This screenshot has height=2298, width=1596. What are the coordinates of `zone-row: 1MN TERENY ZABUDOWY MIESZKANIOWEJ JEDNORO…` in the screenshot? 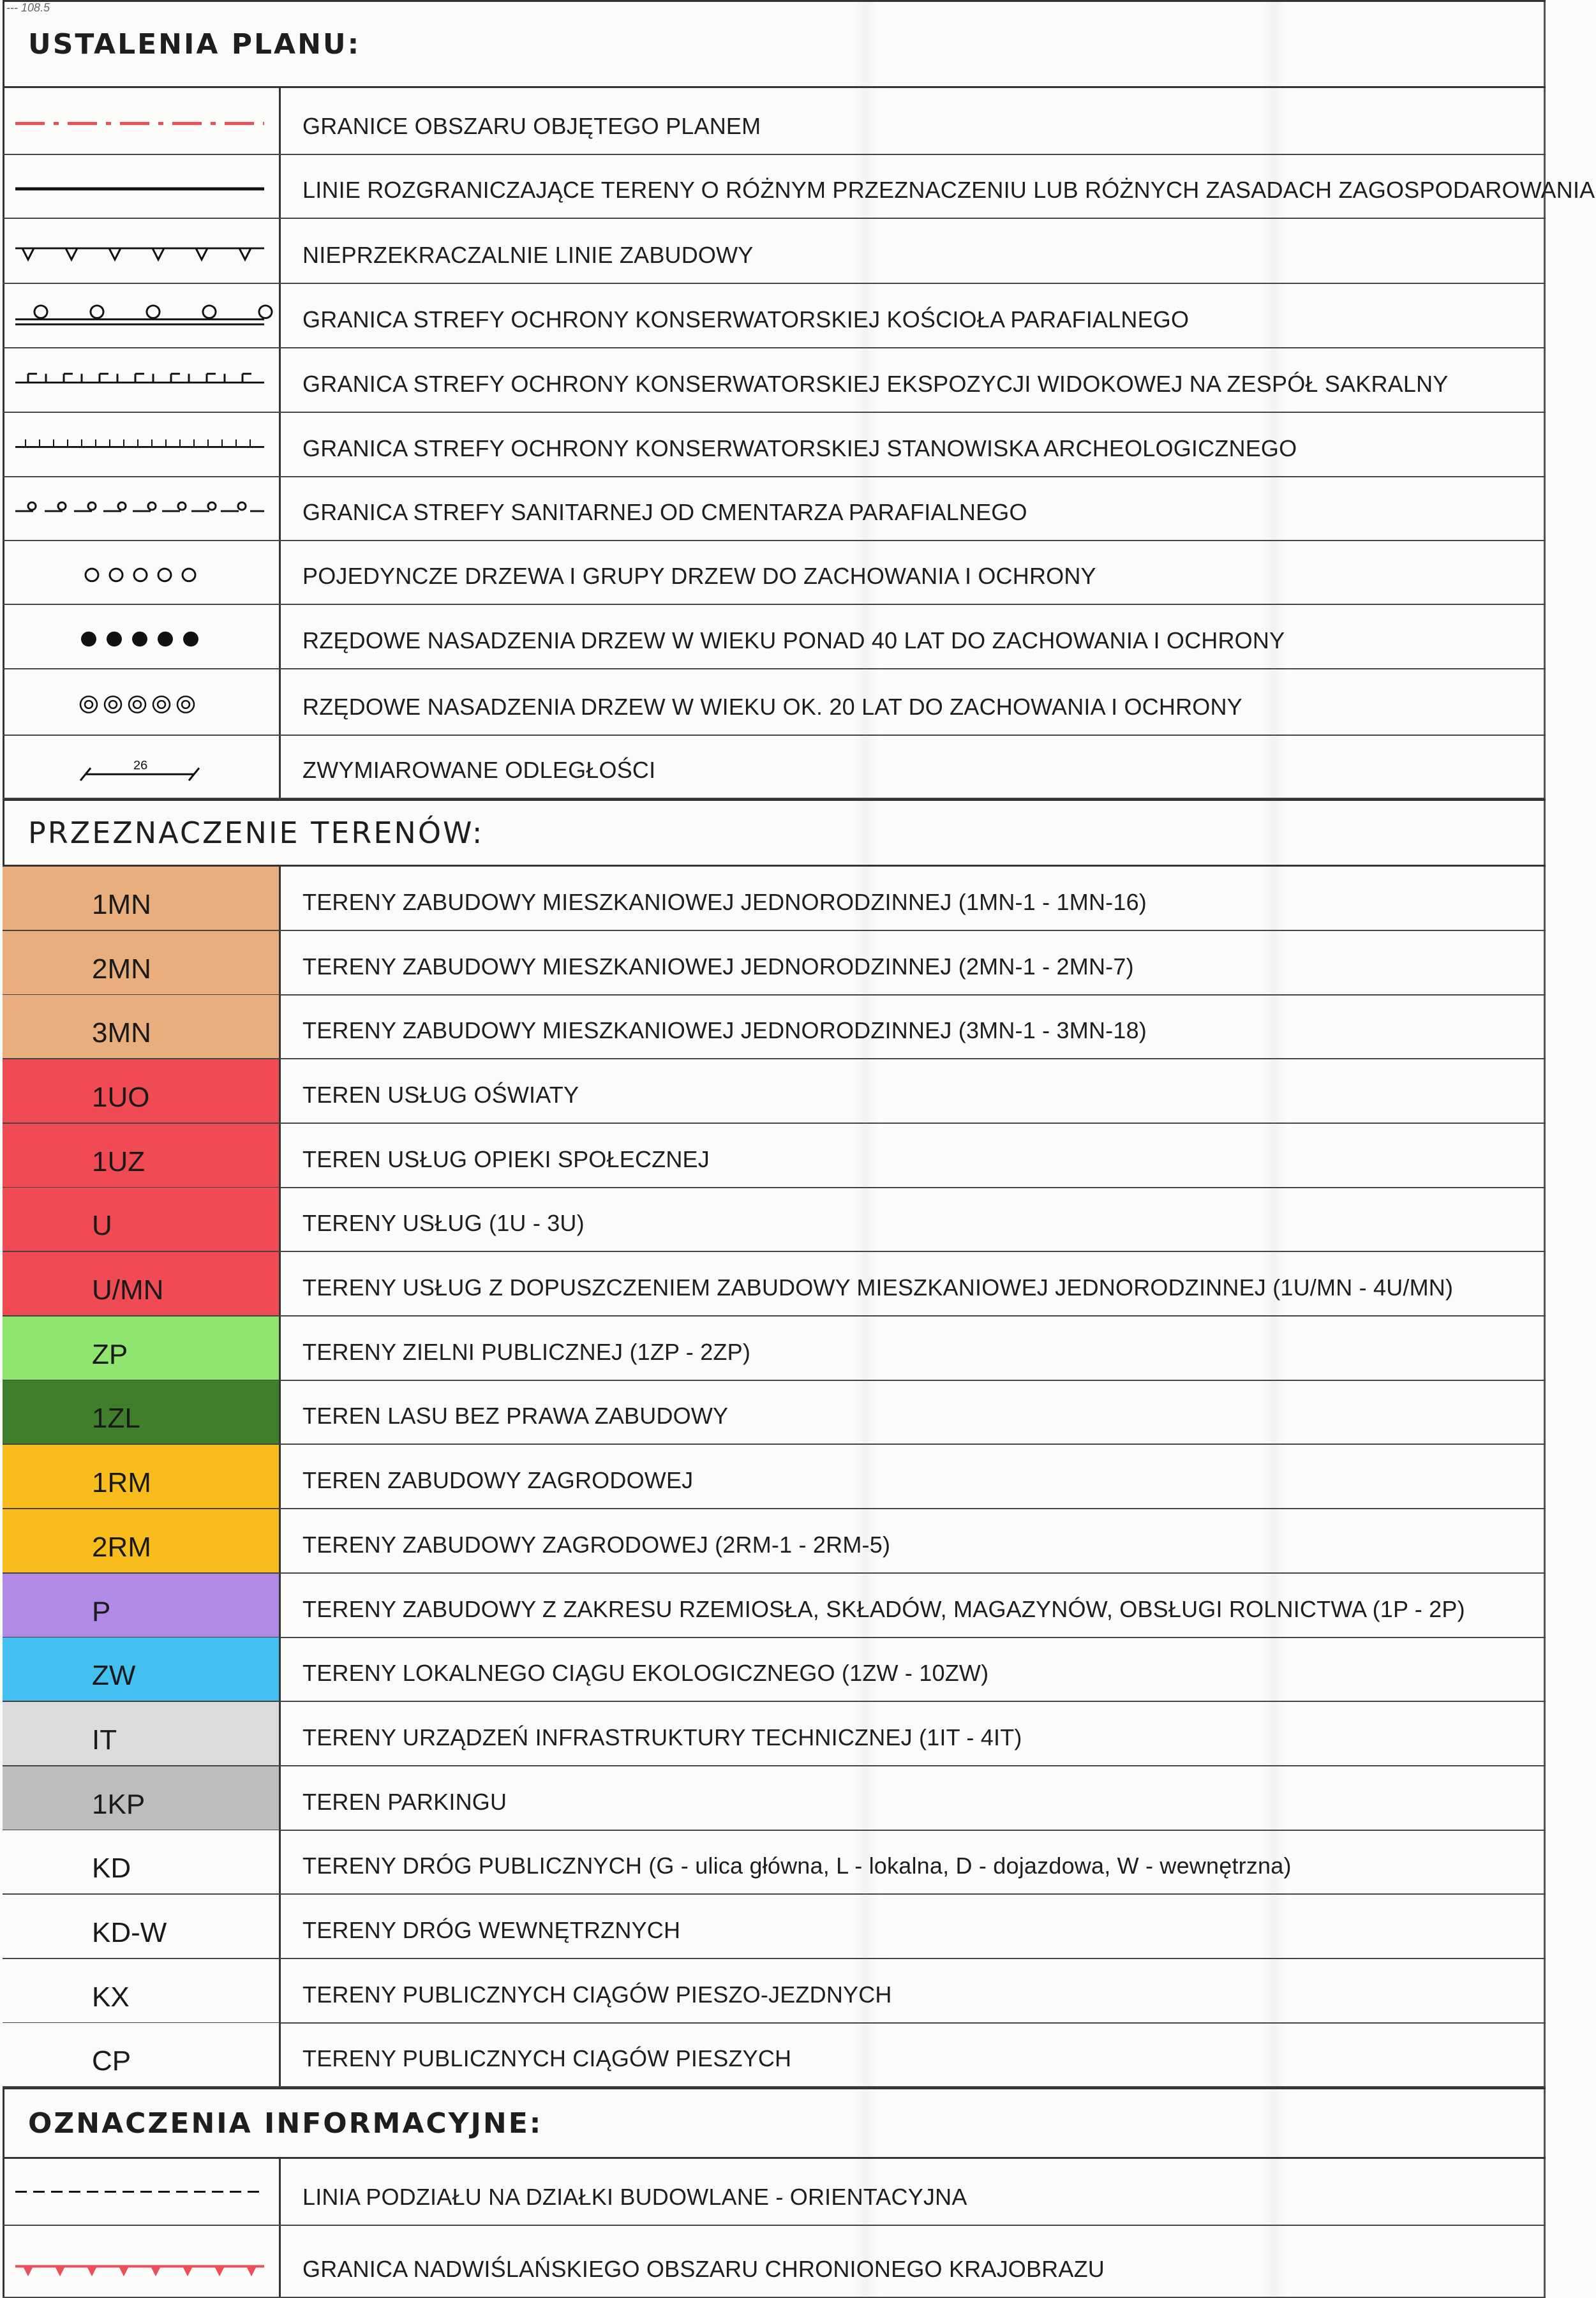 It's located at (774, 899).